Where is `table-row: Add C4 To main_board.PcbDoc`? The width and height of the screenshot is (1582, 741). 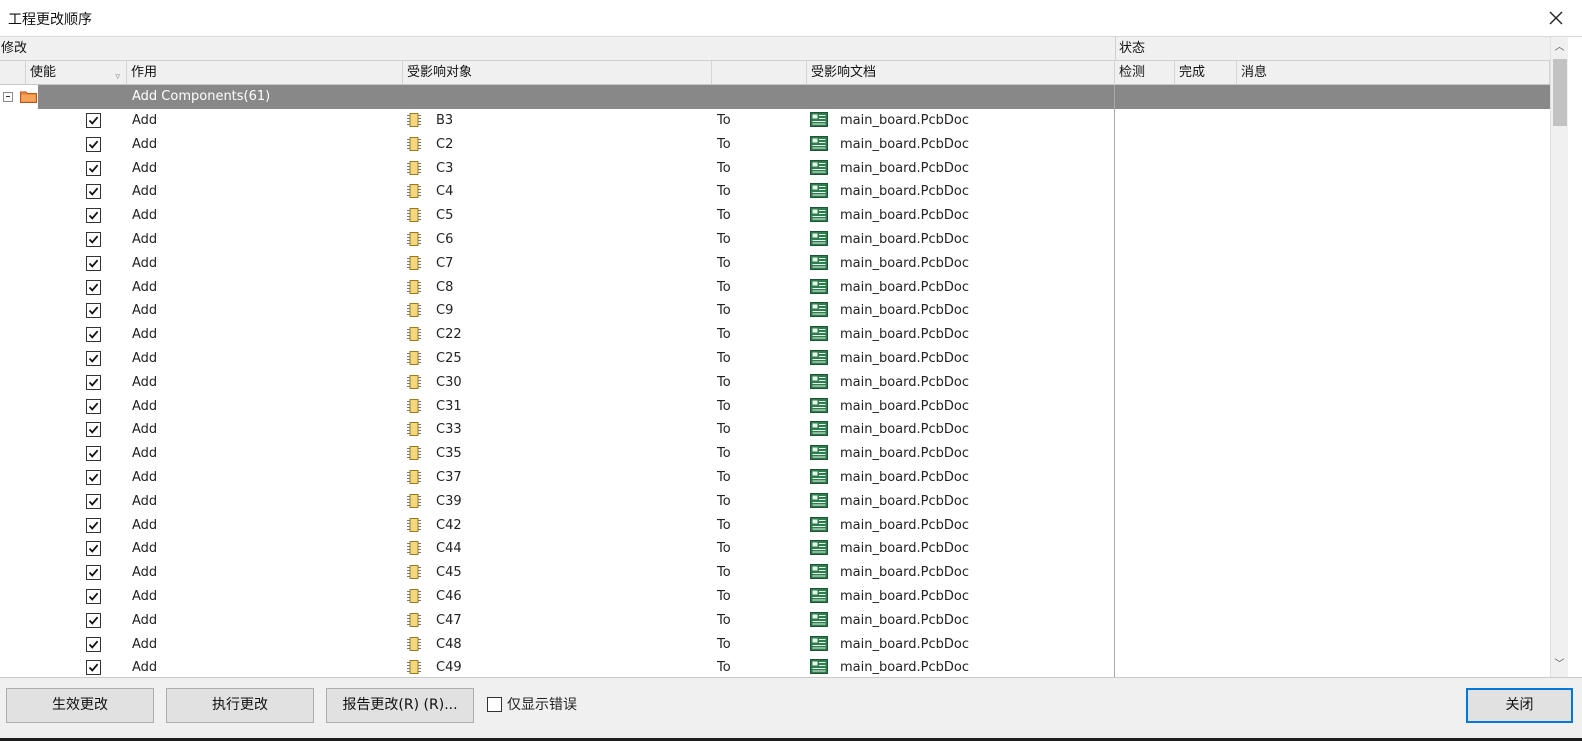
table-row: Add C4 To main_board.PcbDoc is located at coordinates (557, 192).